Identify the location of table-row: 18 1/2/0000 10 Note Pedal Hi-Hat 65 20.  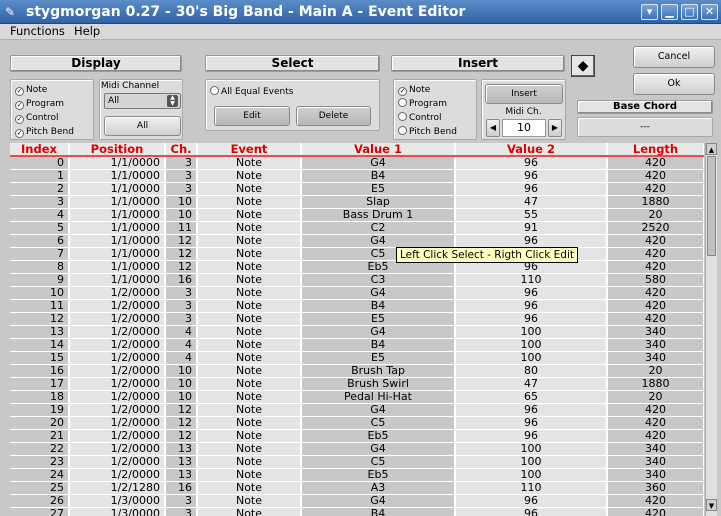
(357, 397).